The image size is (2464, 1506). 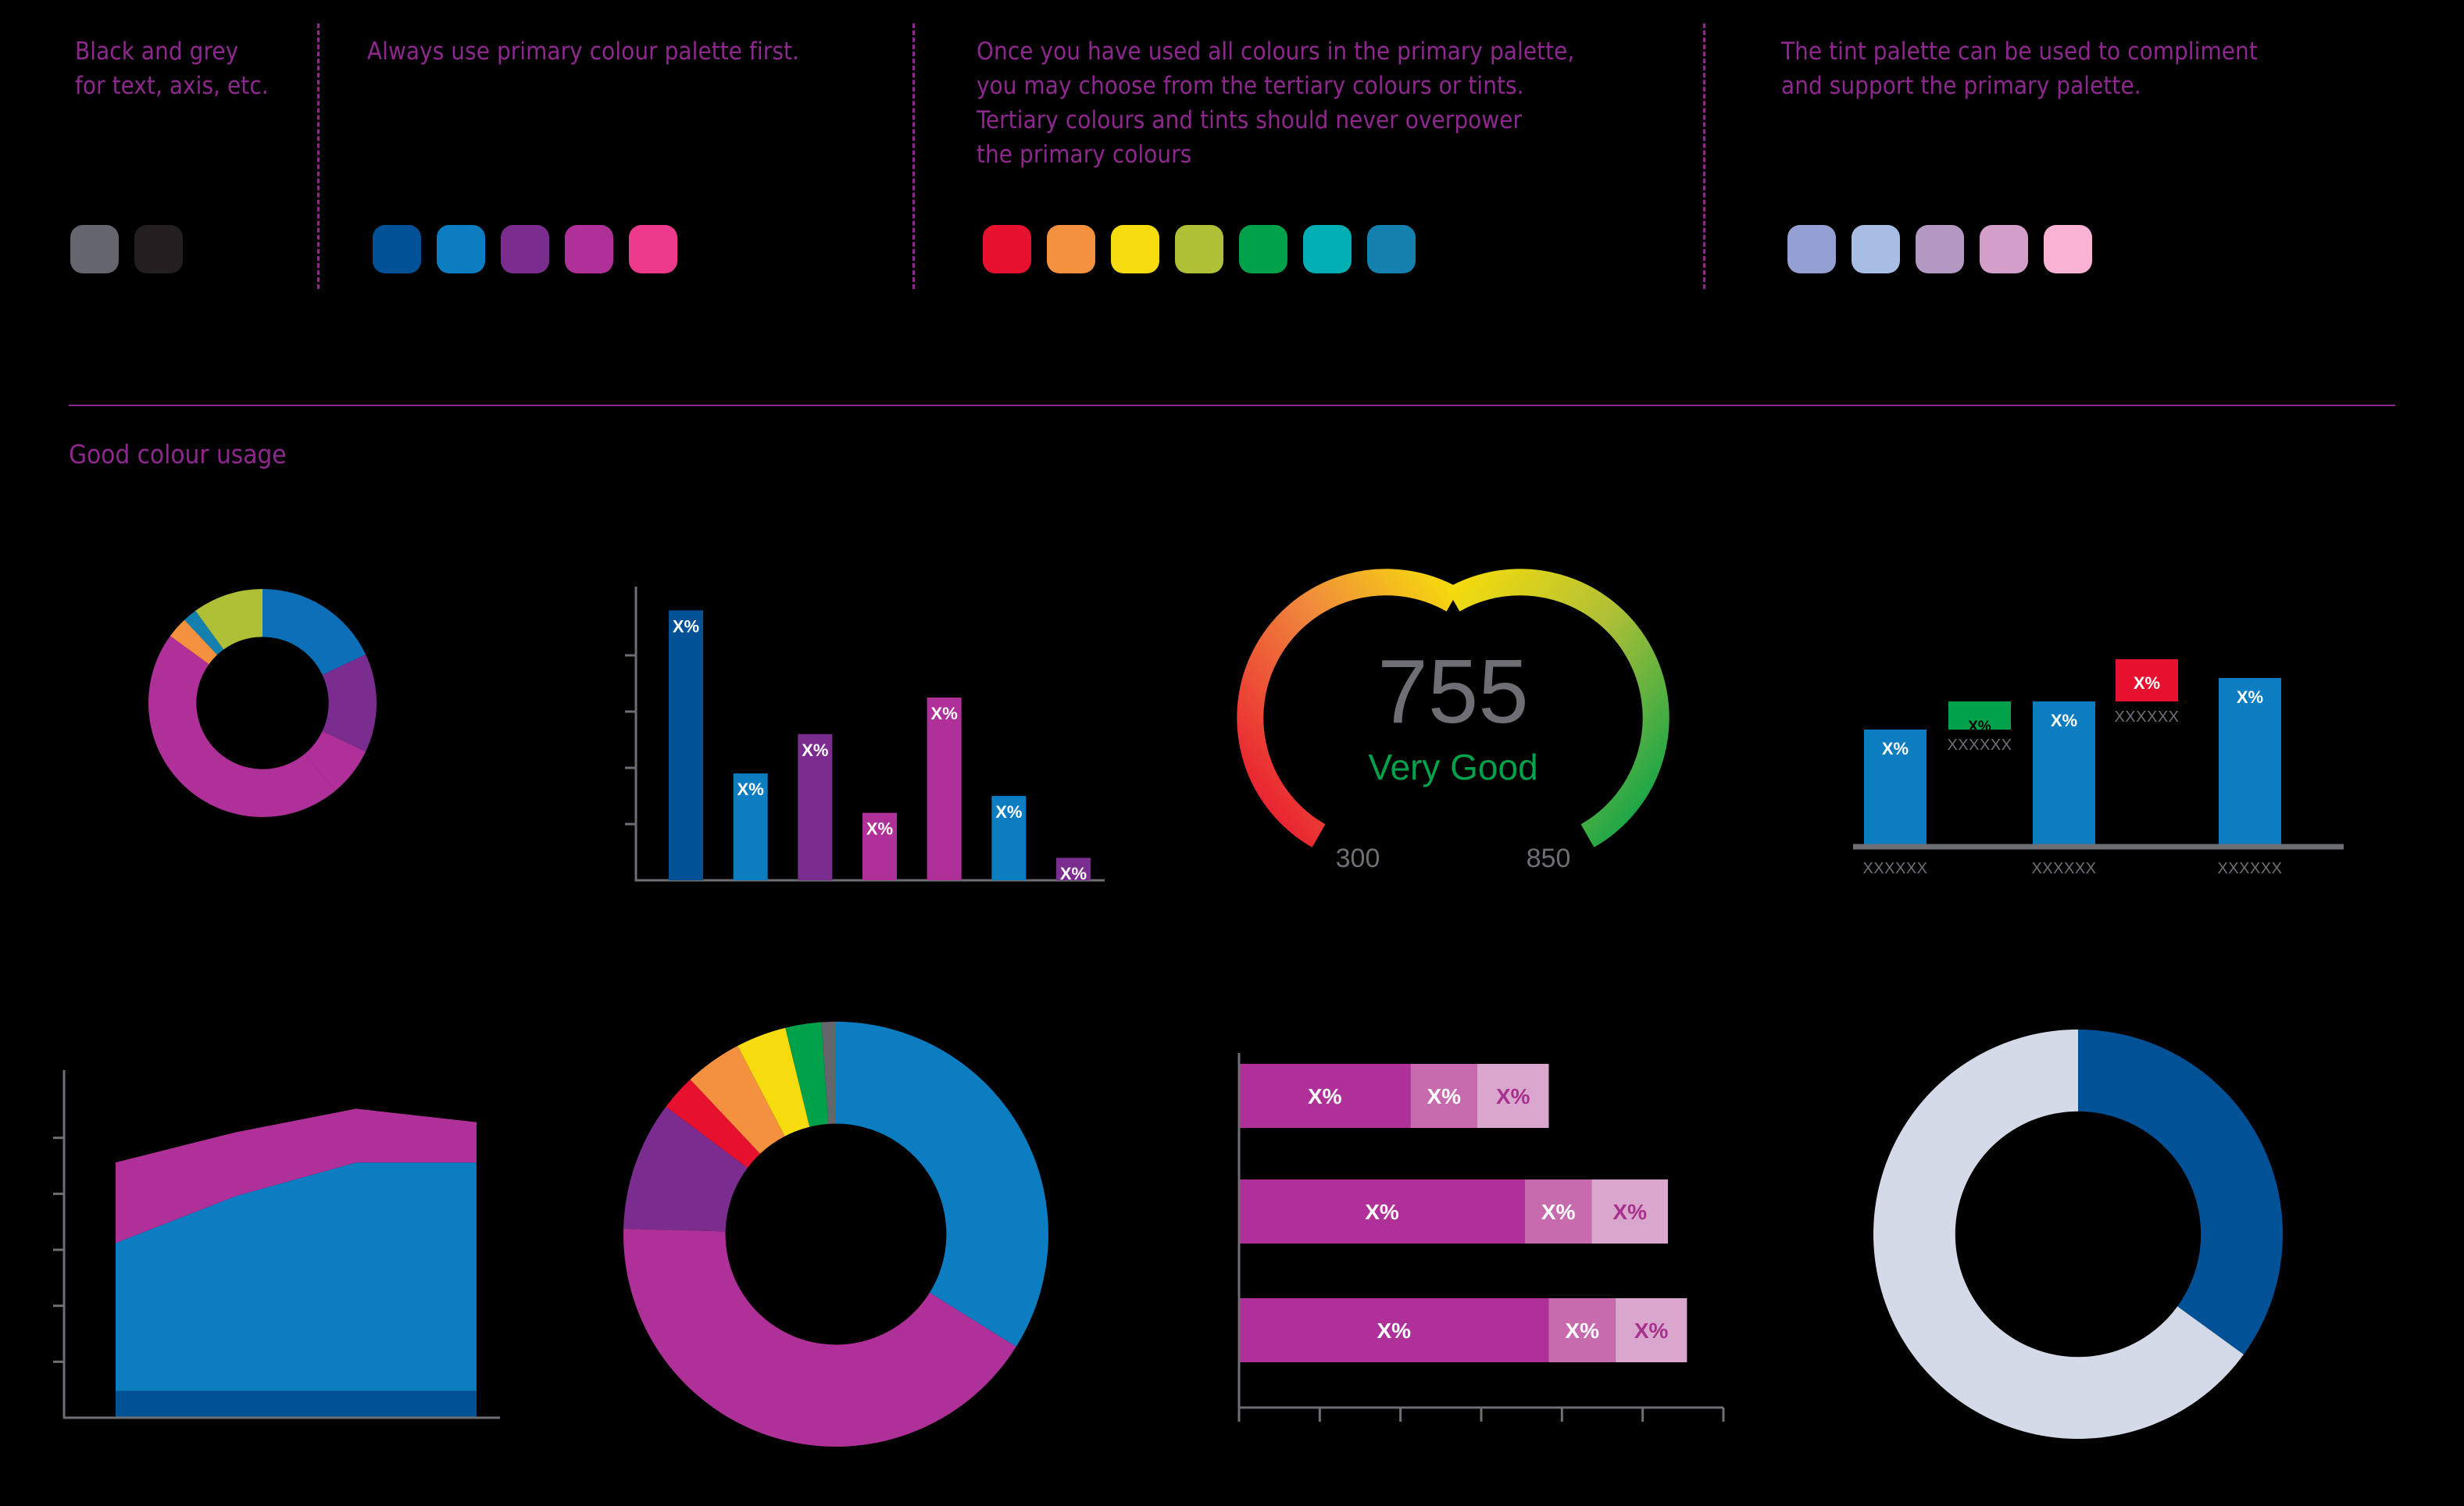 I want to click on palette-tertiary, so click(x=1199, y=249).